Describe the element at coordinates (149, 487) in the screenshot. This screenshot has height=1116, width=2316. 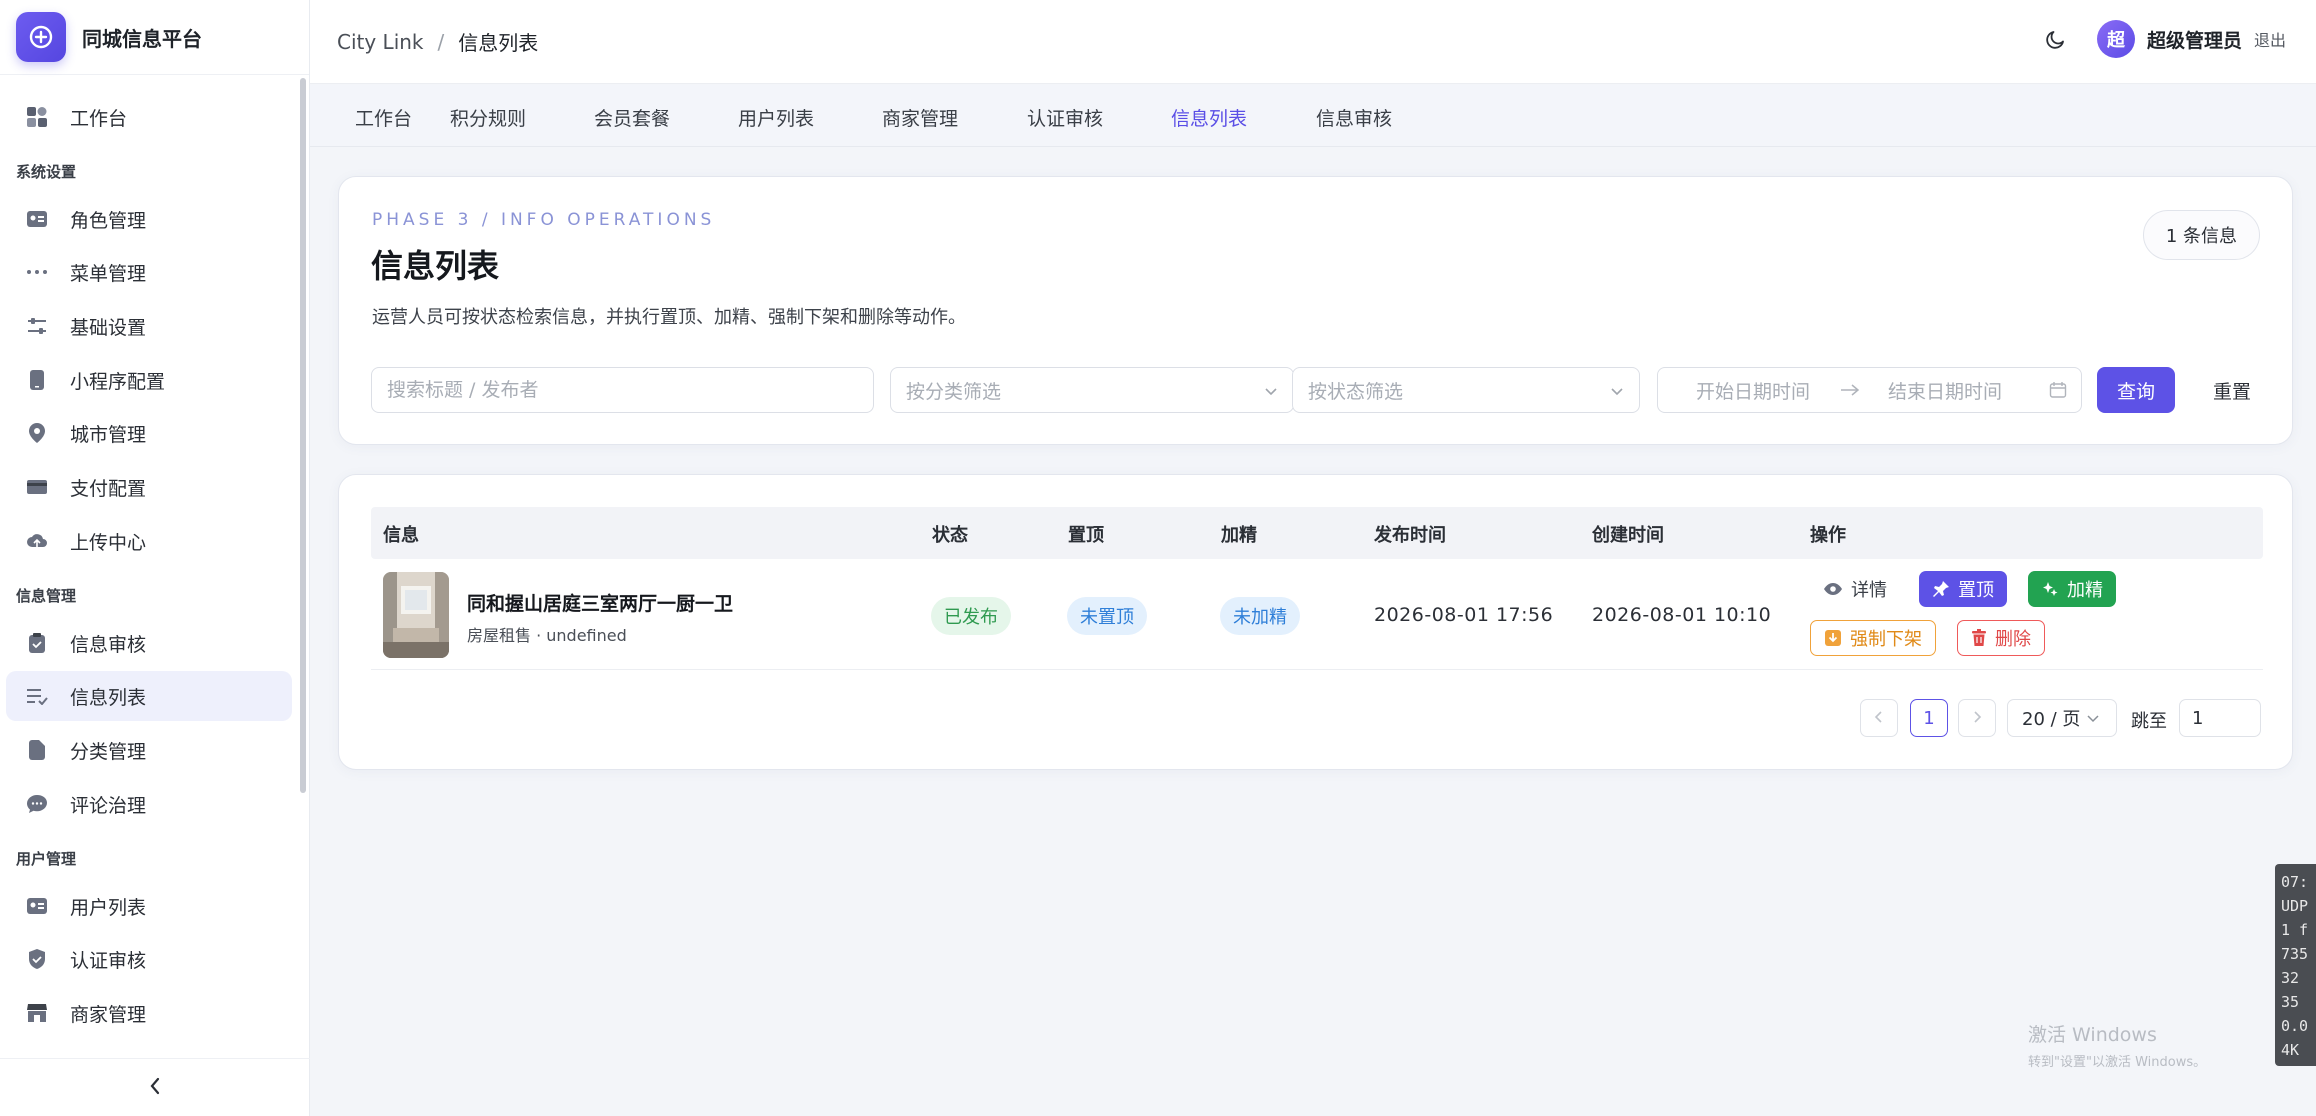
I see `sidebar-item-payment: 支付配置` at that location.